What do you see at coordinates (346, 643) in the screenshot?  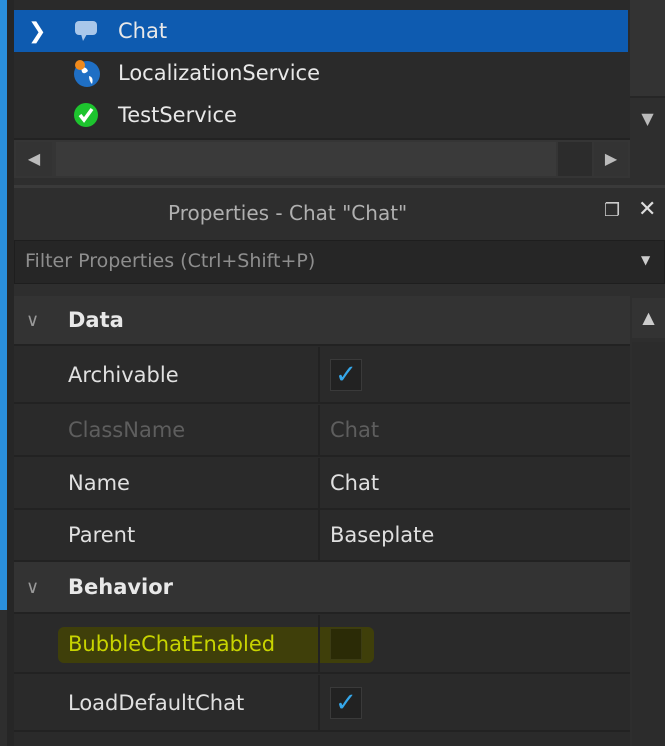 I see `bubblechatenabled-checkbox` at bounding box center [346, 643].